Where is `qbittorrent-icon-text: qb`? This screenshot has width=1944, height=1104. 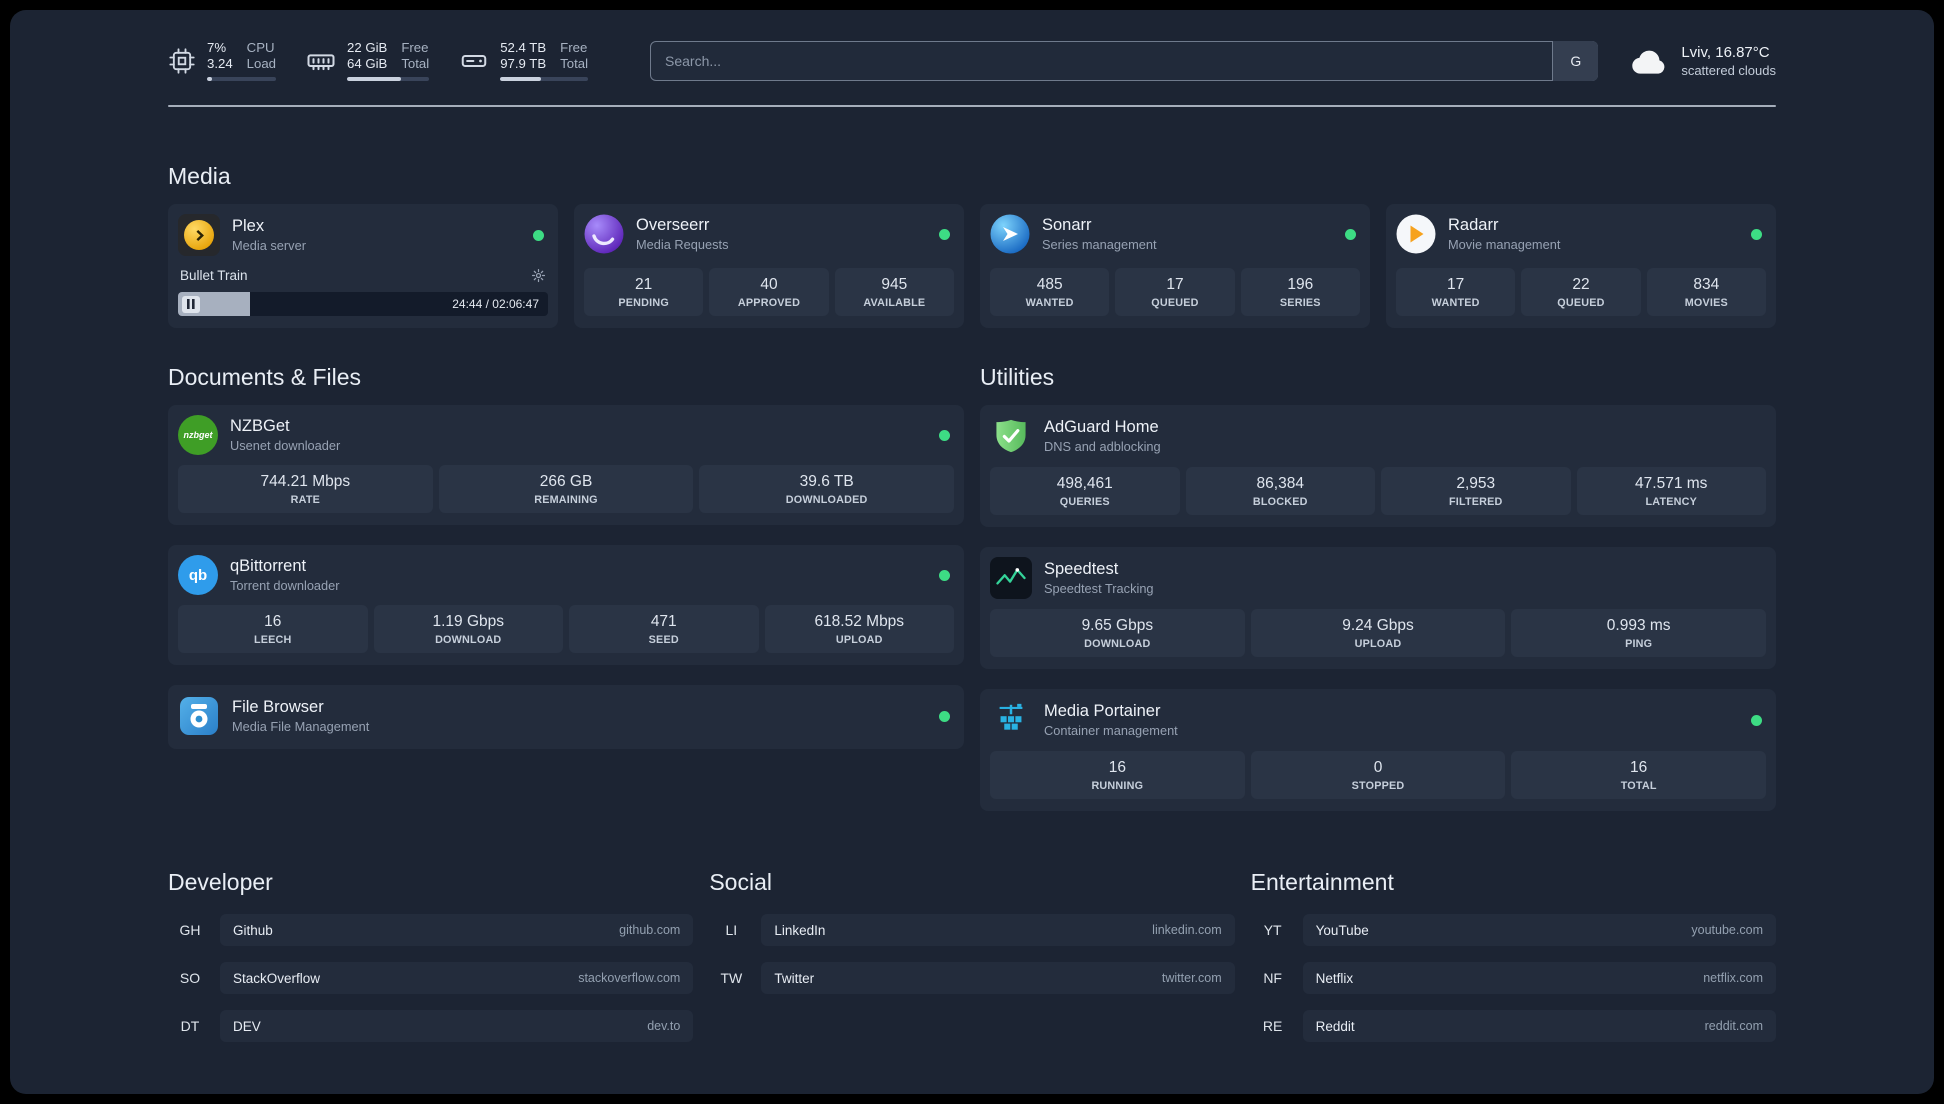
qbittorrent-icon-text: qb is located at coordinates (198, 575).